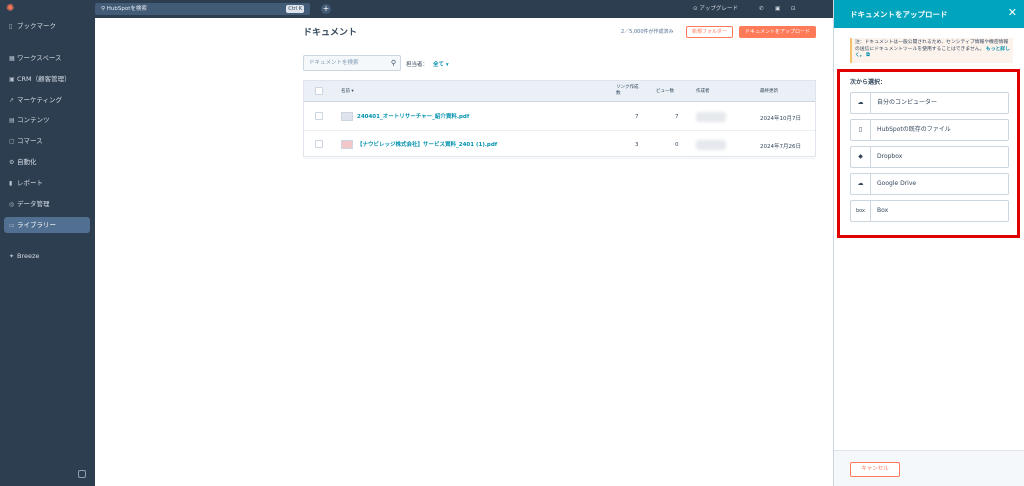  What do you see at coordinates (11, 9) in the screenshot?
I see `hubspot-logo-icon: ✺` at bounding box center [11, 9].